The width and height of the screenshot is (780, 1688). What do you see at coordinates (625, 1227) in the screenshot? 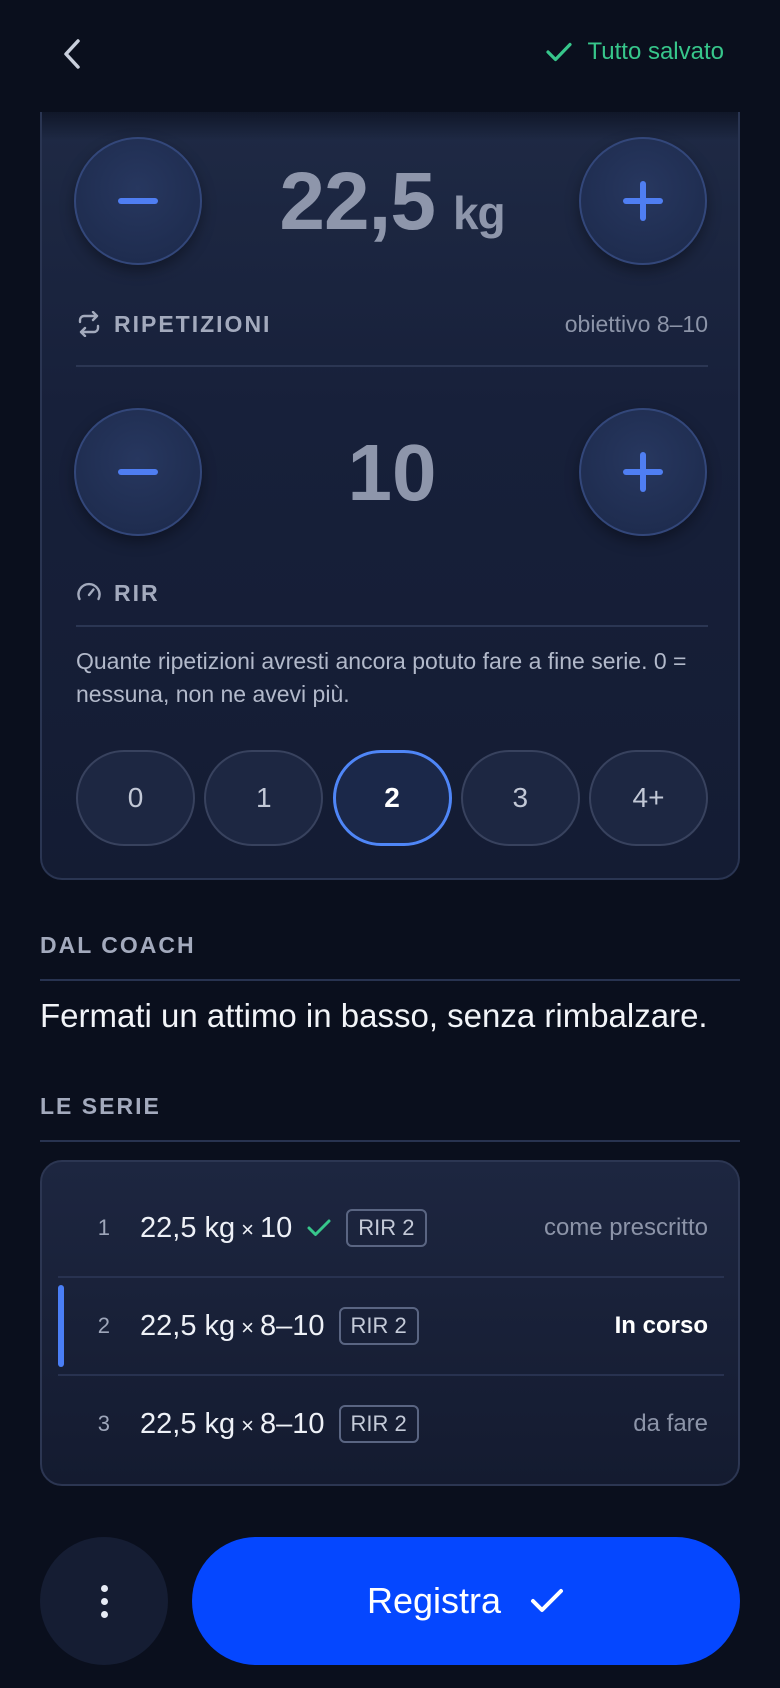
I see `series-status: come prescritto` at bounding box center [625, 1227].